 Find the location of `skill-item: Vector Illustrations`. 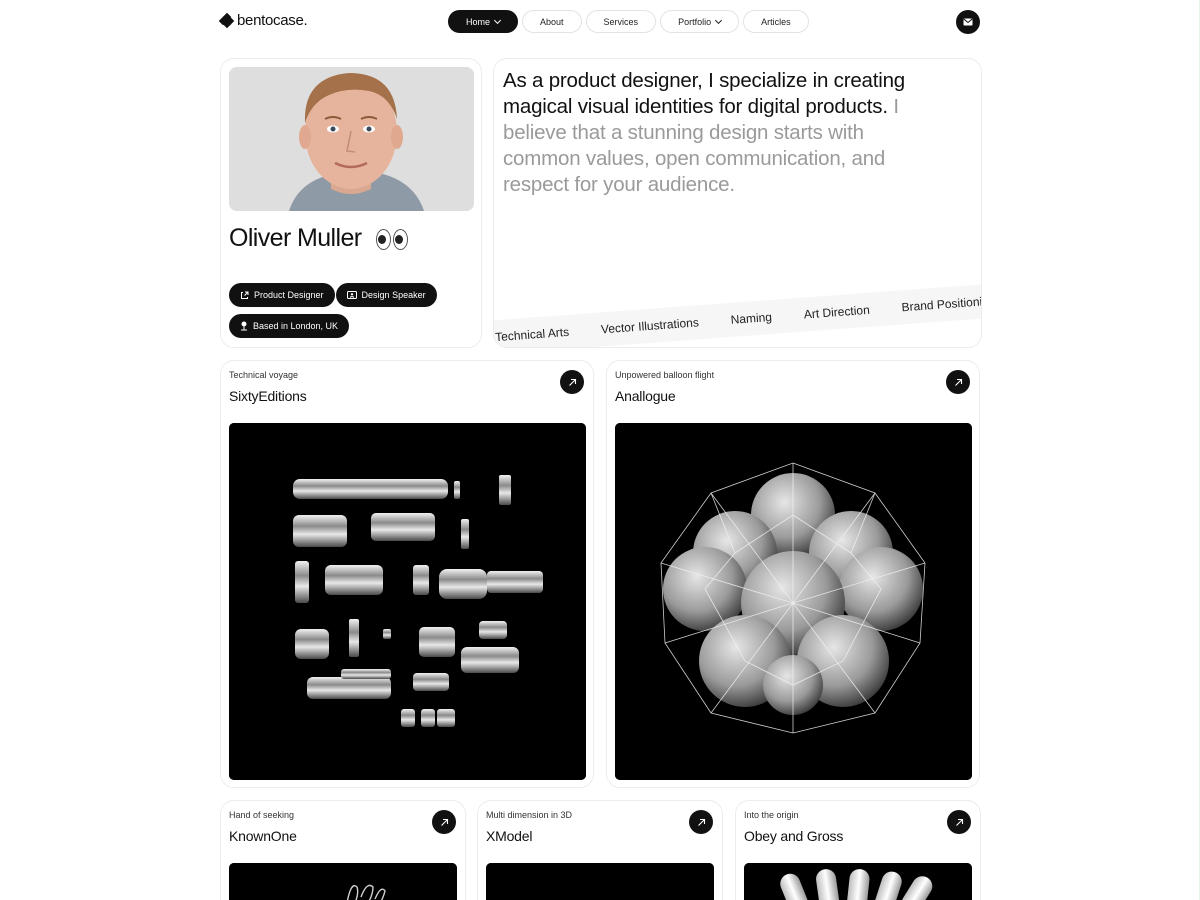

skill-item: Vector Illustrations is located at coordinates (650, 326).